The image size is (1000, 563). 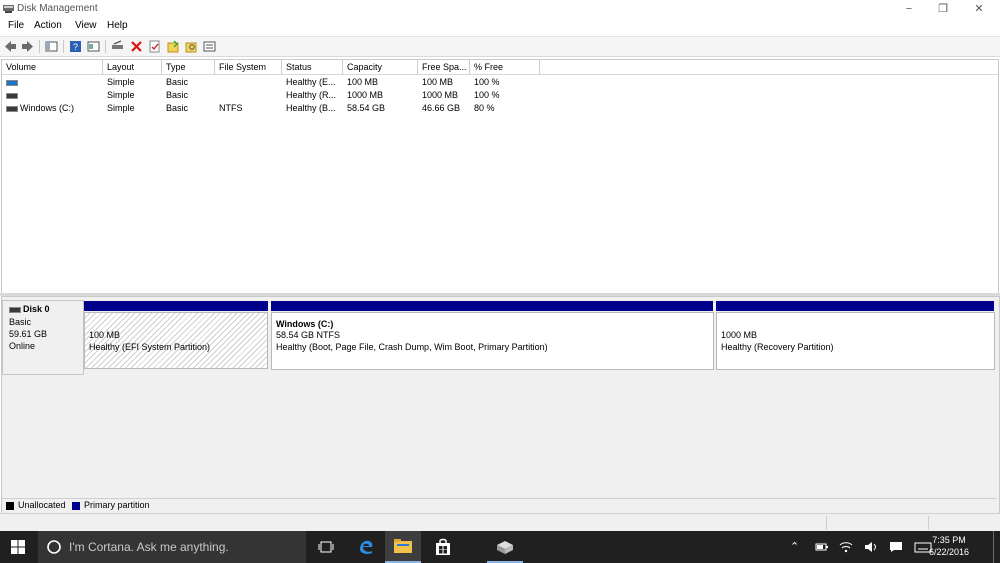 I want to click on store-bag-icon, so click(x=443, y=546).